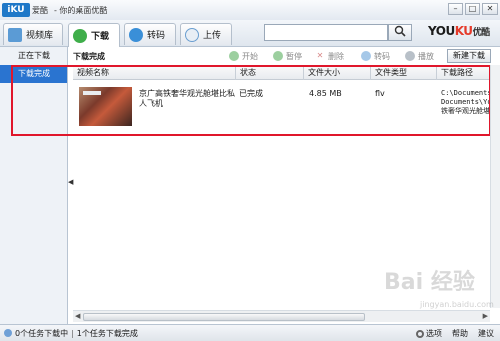 This screenshot has height=341, width=500. What do you see at coordinates (460, 333) in the screenshot?
I see `help-button: 帮助` at bounding box center [460, 333].